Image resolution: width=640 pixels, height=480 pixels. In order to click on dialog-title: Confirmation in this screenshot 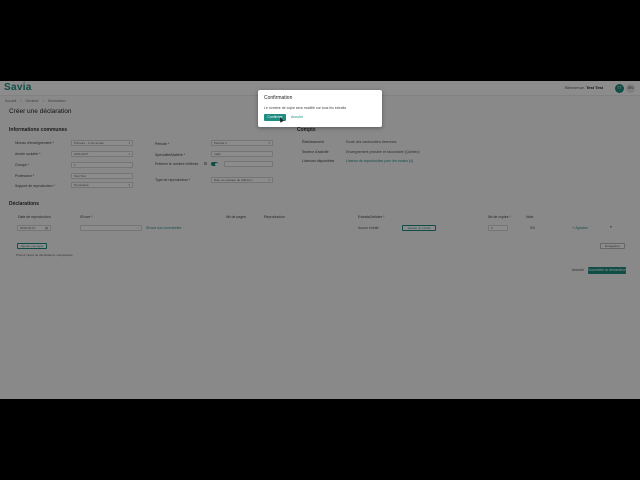, I will do `click(278, 98)`.